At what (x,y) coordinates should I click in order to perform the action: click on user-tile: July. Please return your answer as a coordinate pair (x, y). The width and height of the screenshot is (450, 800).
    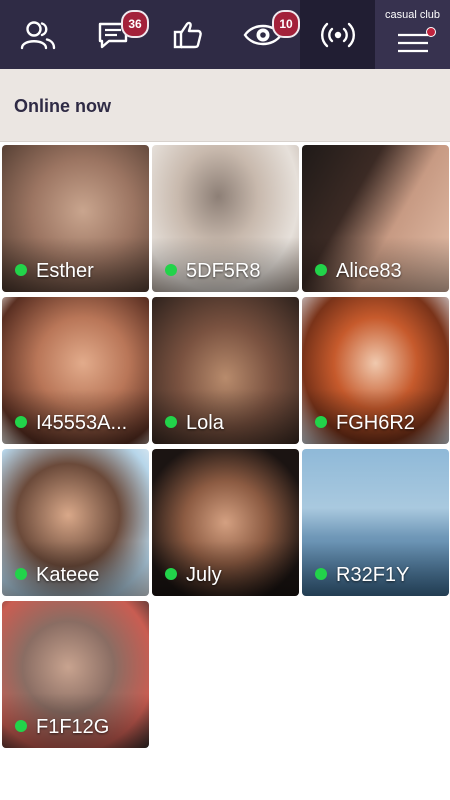
    Looking at the image, I should click on (225, 522).